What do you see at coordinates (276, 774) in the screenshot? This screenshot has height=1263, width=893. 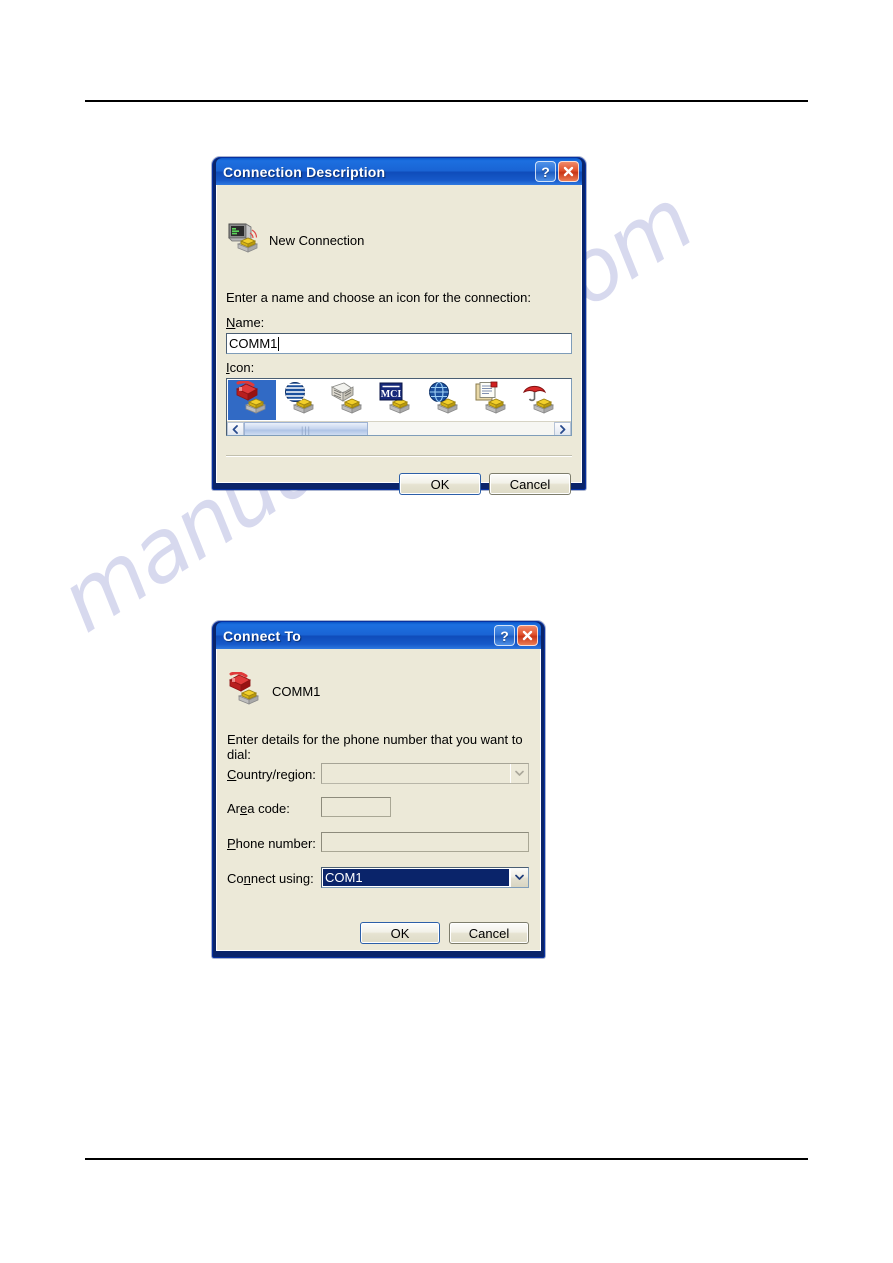 I see `country-region-label-rest: ountry/region:` at bounding box center [276, 774].